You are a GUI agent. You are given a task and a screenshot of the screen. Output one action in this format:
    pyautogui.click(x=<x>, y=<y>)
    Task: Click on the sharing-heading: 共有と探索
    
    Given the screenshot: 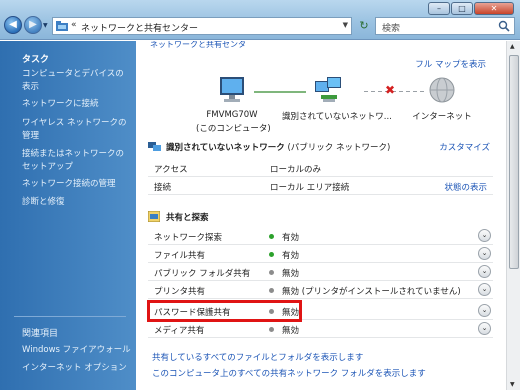 What is the action you would take?
    pyautogui.click(x=187, y=218)
    